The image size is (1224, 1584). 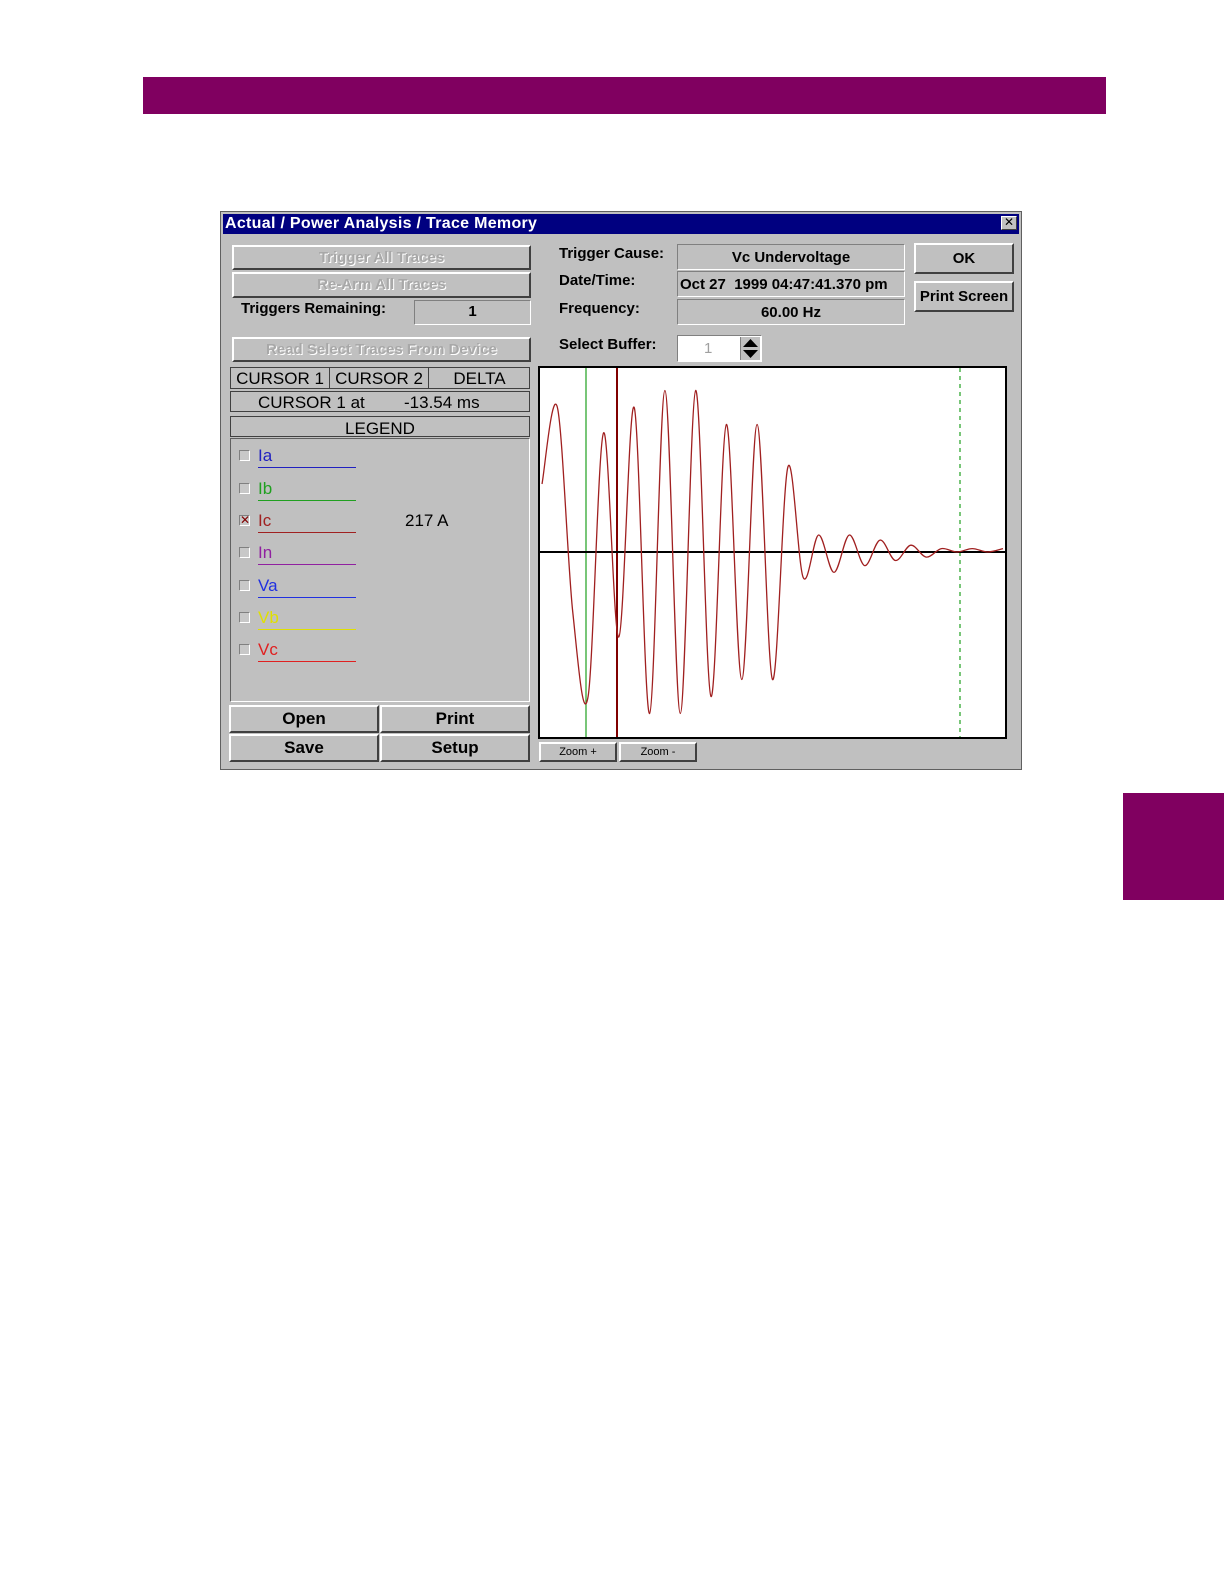 What do you see at coordinates (339, 621) in the screenshot?
I see `legend-item-vb: Vb` at bounding box center [339, 621].